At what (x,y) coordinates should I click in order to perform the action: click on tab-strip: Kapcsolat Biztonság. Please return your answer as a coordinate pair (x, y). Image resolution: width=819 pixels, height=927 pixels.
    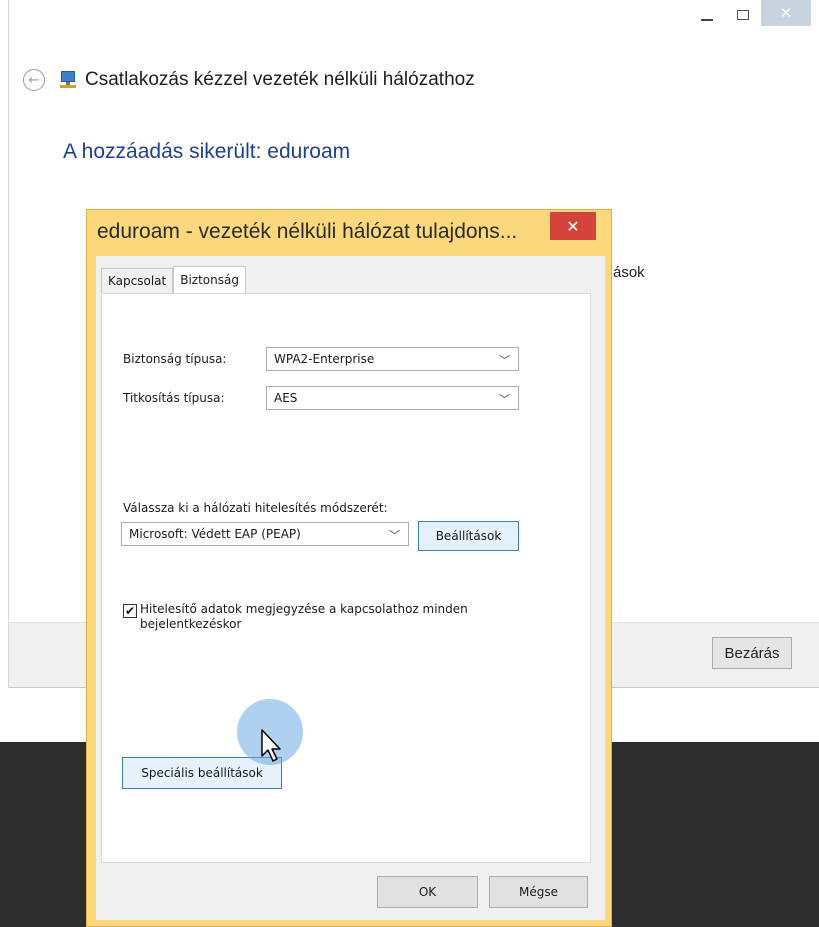
    Looking at the image, I should click on (173, 280).